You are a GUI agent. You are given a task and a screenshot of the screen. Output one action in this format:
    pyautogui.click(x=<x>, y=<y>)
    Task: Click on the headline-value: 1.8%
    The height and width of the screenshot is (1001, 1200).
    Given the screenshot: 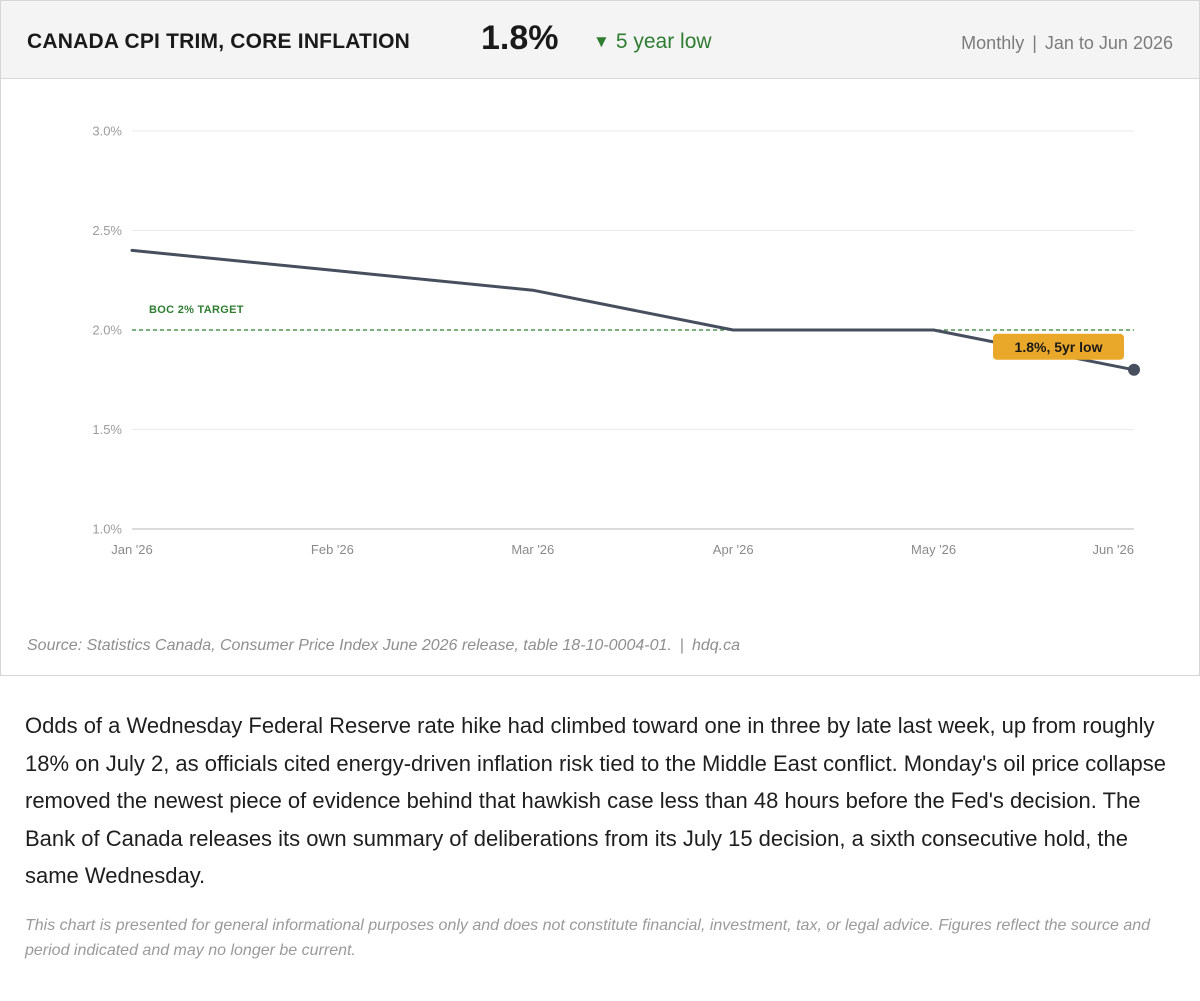 What is the action you would take?
    pyautogui.click(x=520, y=38)
    